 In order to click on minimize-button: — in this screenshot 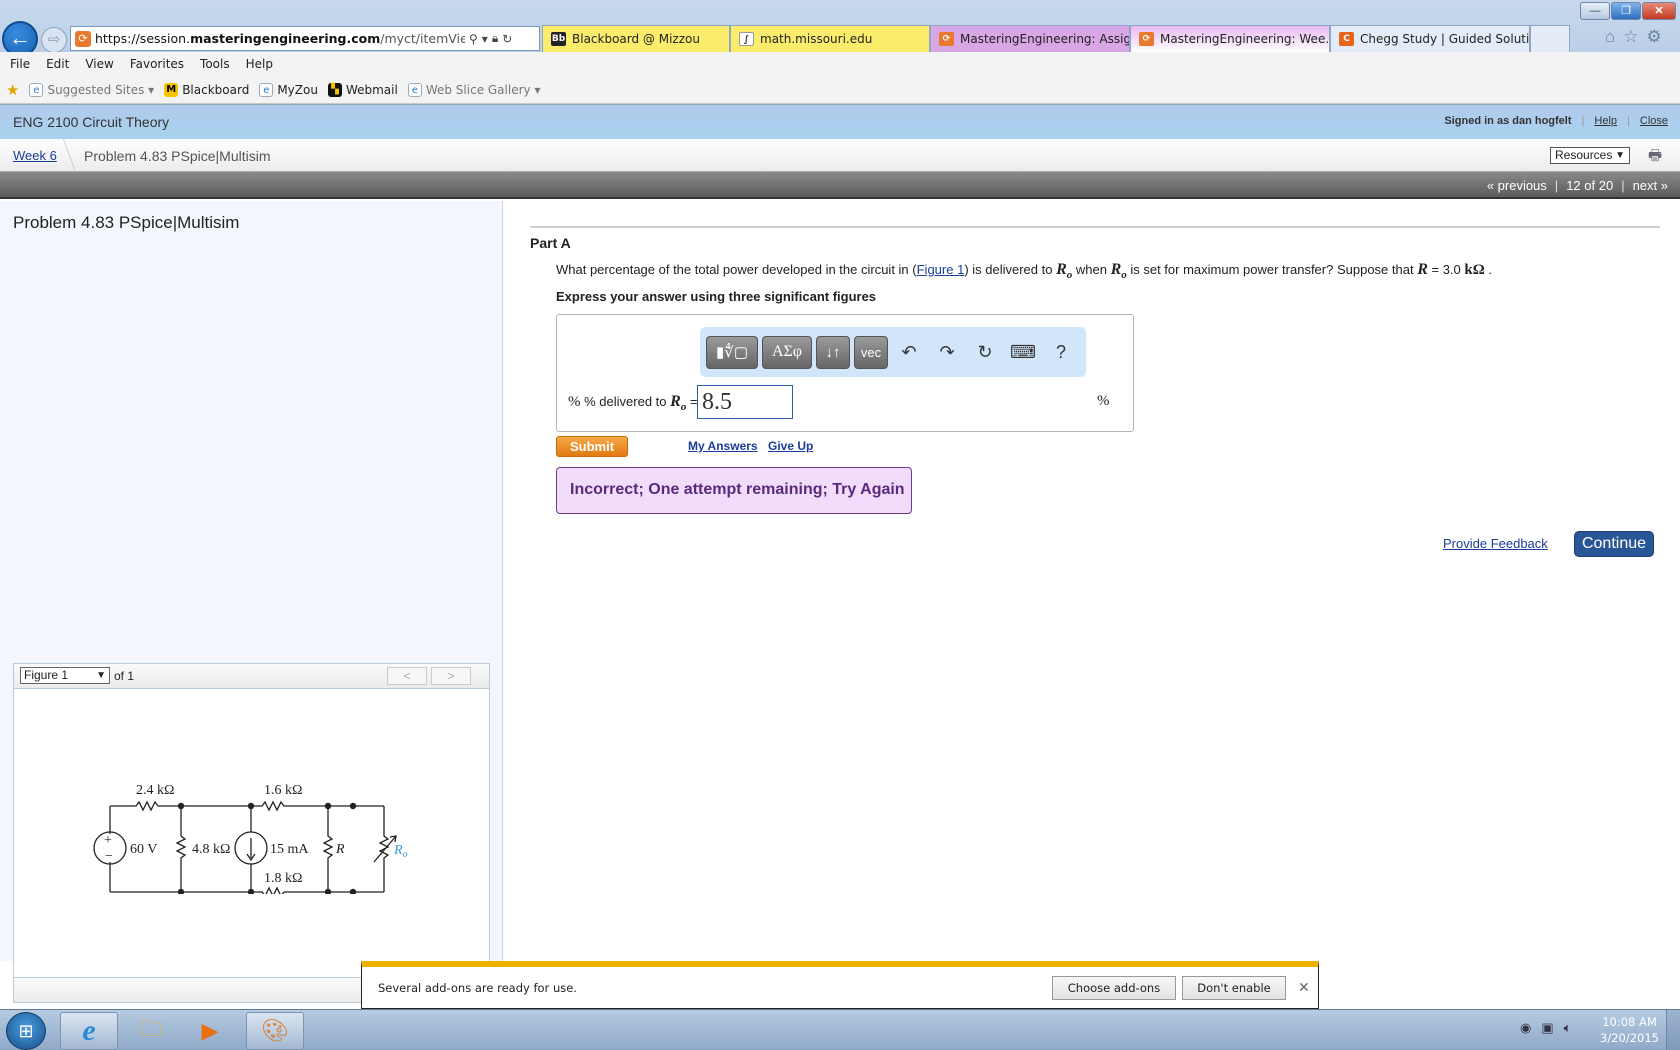, I will do `click(1595, 11)`.